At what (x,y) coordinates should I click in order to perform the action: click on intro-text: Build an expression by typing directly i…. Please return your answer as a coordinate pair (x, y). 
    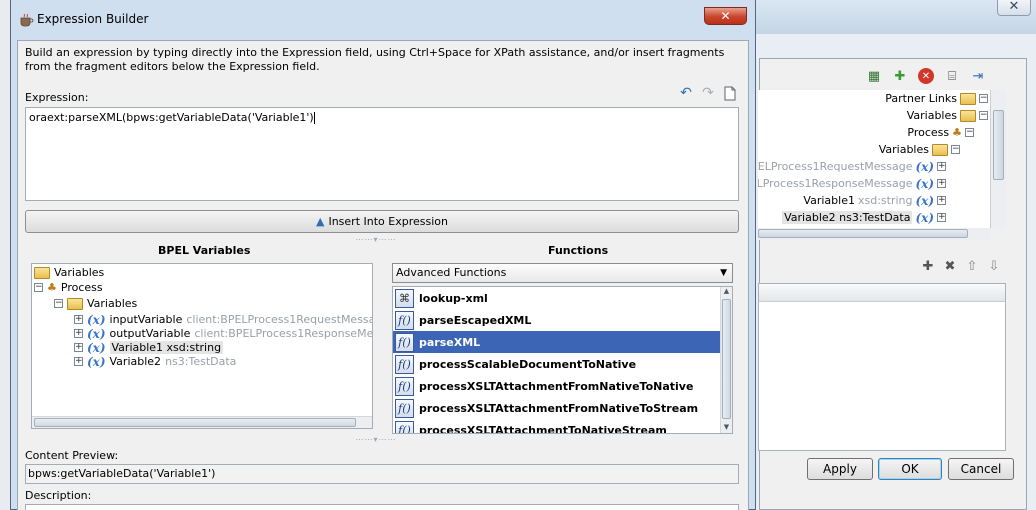
    Looking at the image, I should click on (375, 59).